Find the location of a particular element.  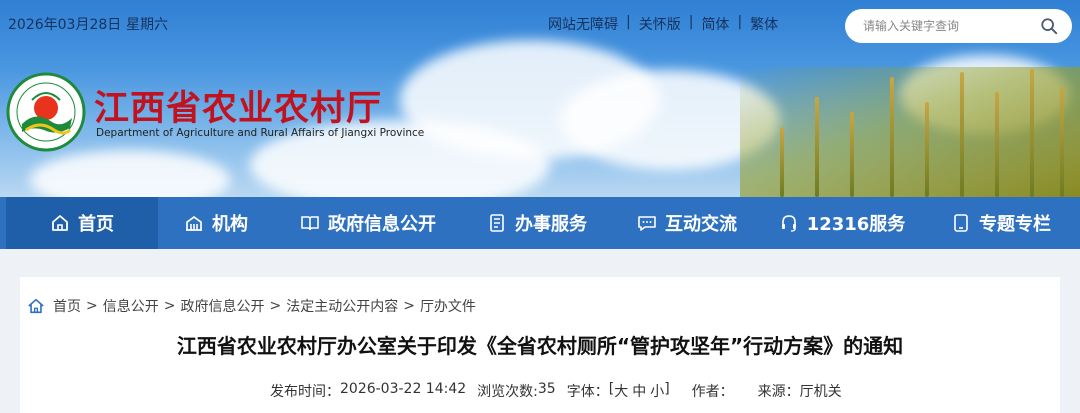

book-icon is located at coordinates (310, 223).